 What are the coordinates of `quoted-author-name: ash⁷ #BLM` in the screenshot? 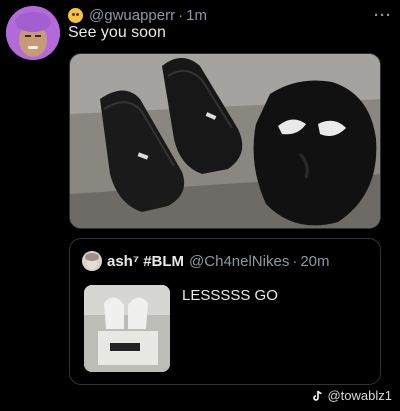 It's located at (145, 261).